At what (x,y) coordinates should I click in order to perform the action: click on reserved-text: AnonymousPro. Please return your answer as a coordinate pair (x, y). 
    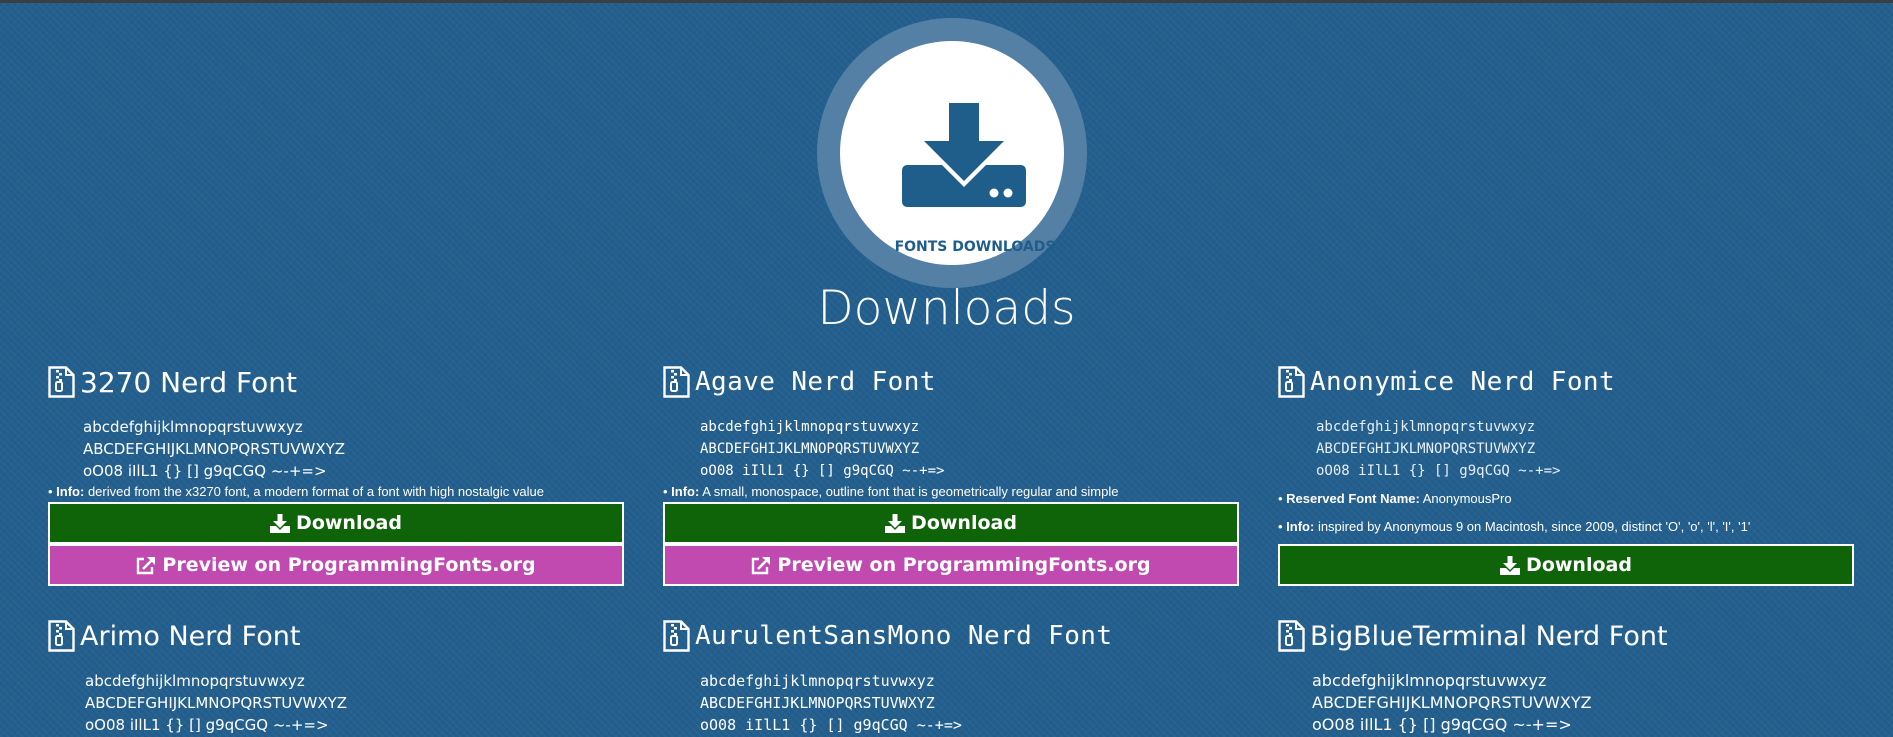
    Looking at the image, I should click on (1465, 498).